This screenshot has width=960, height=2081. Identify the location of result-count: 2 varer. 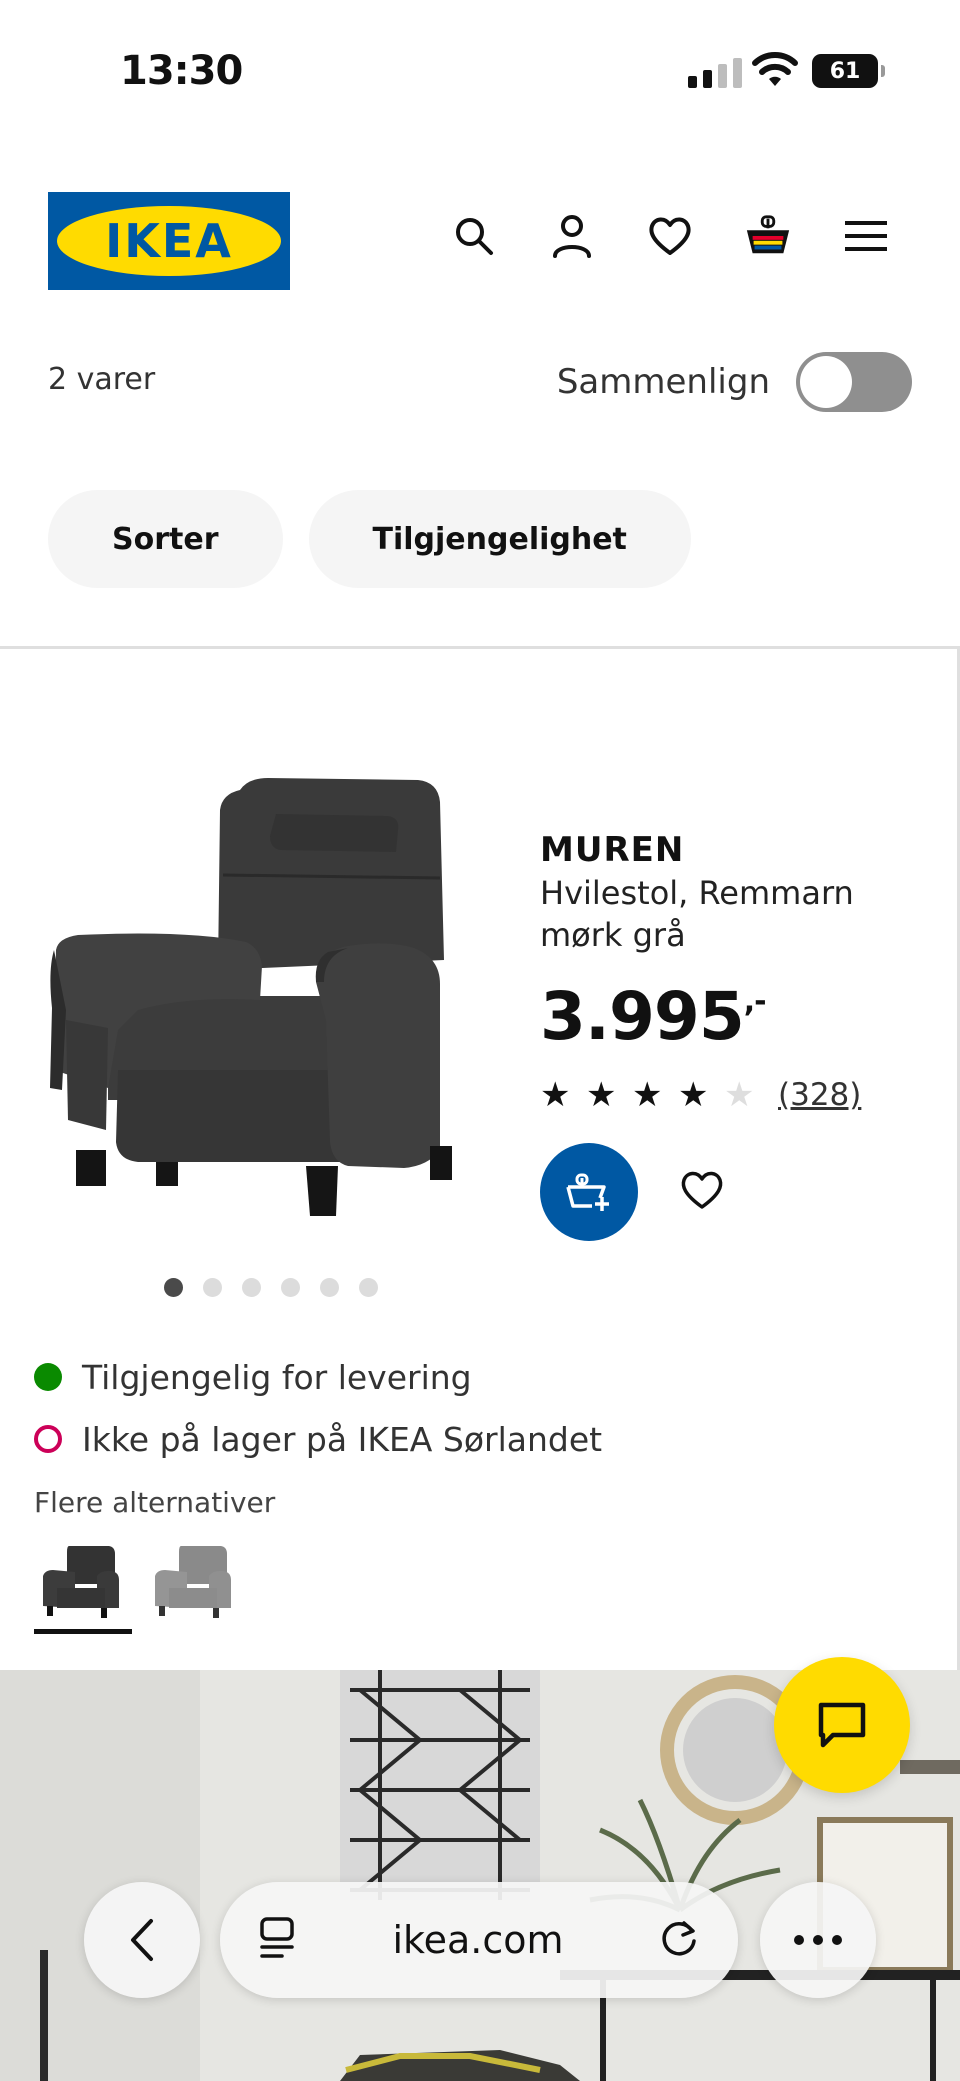
(102, 379).